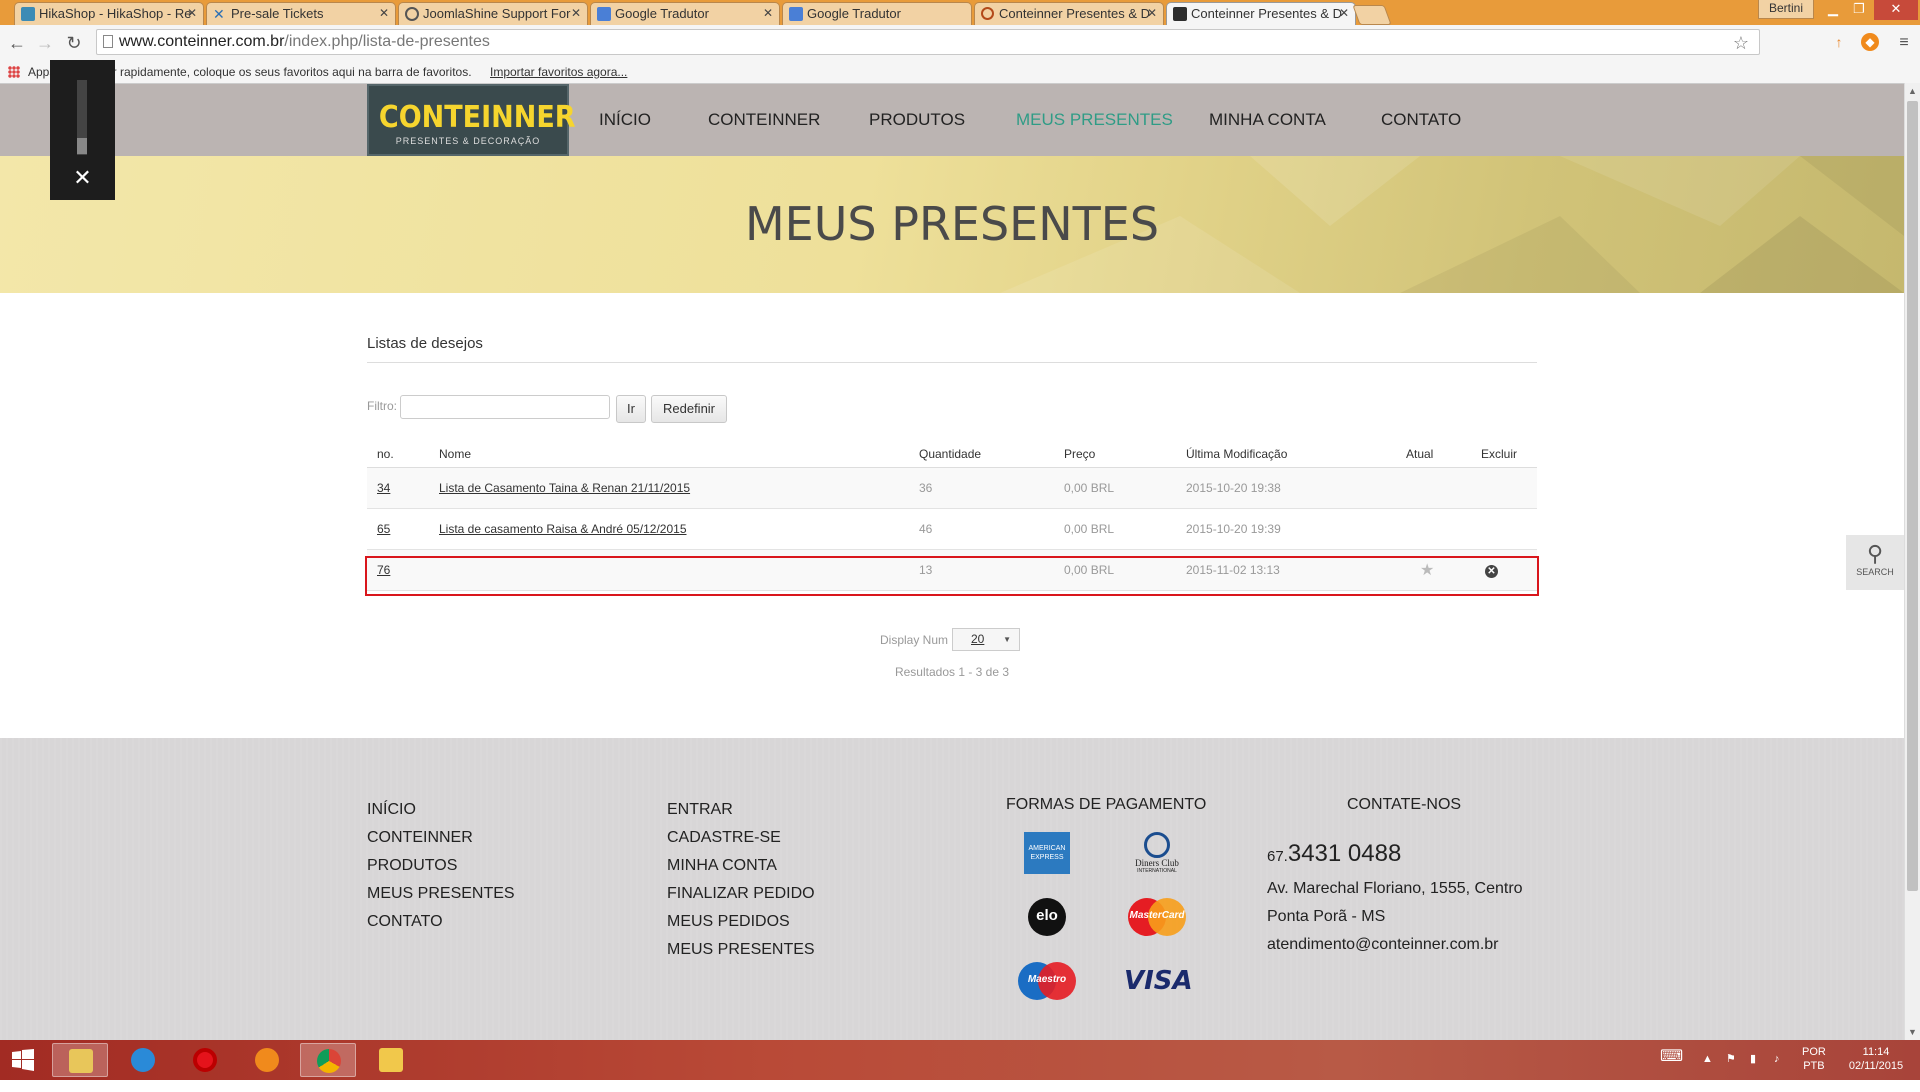  Describe the element at coordinates (441, 810) in the screenshot. I see `footer-link: INÍCIO` at that location.